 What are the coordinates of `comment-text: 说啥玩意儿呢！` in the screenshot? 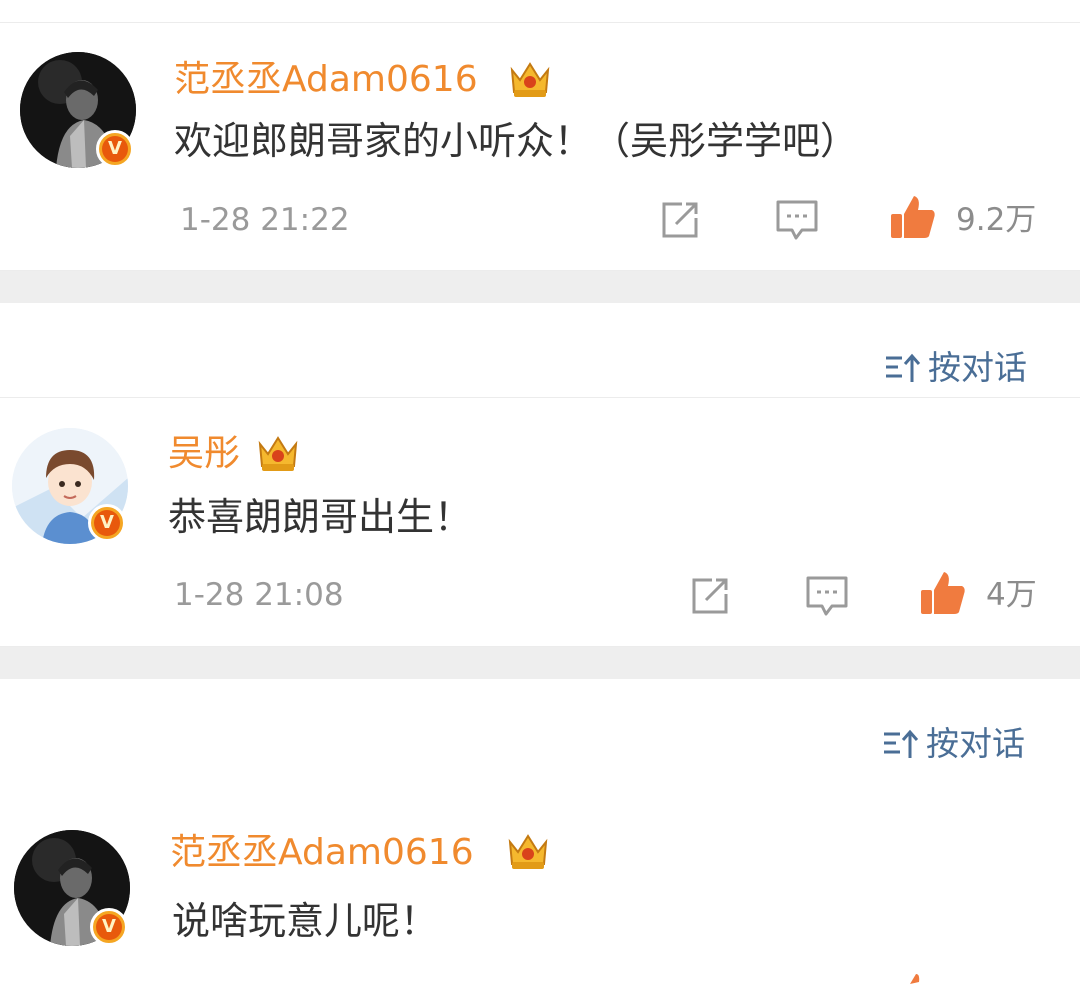 It's located at (305, 921).